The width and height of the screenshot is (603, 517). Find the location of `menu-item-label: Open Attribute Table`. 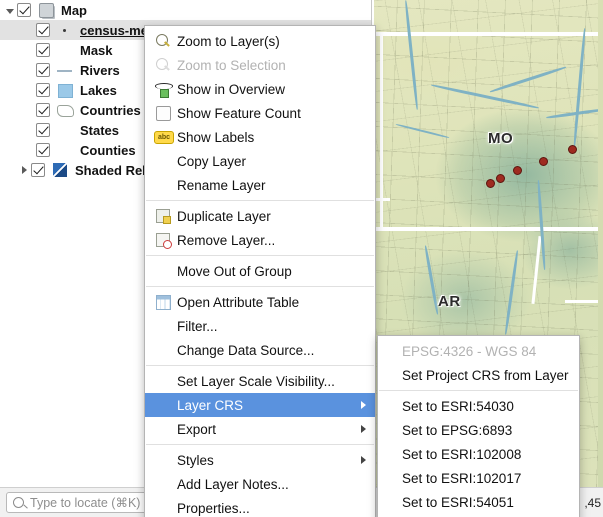

menu-item-label: Open Attribute Table is located at coordinates (238, 302).